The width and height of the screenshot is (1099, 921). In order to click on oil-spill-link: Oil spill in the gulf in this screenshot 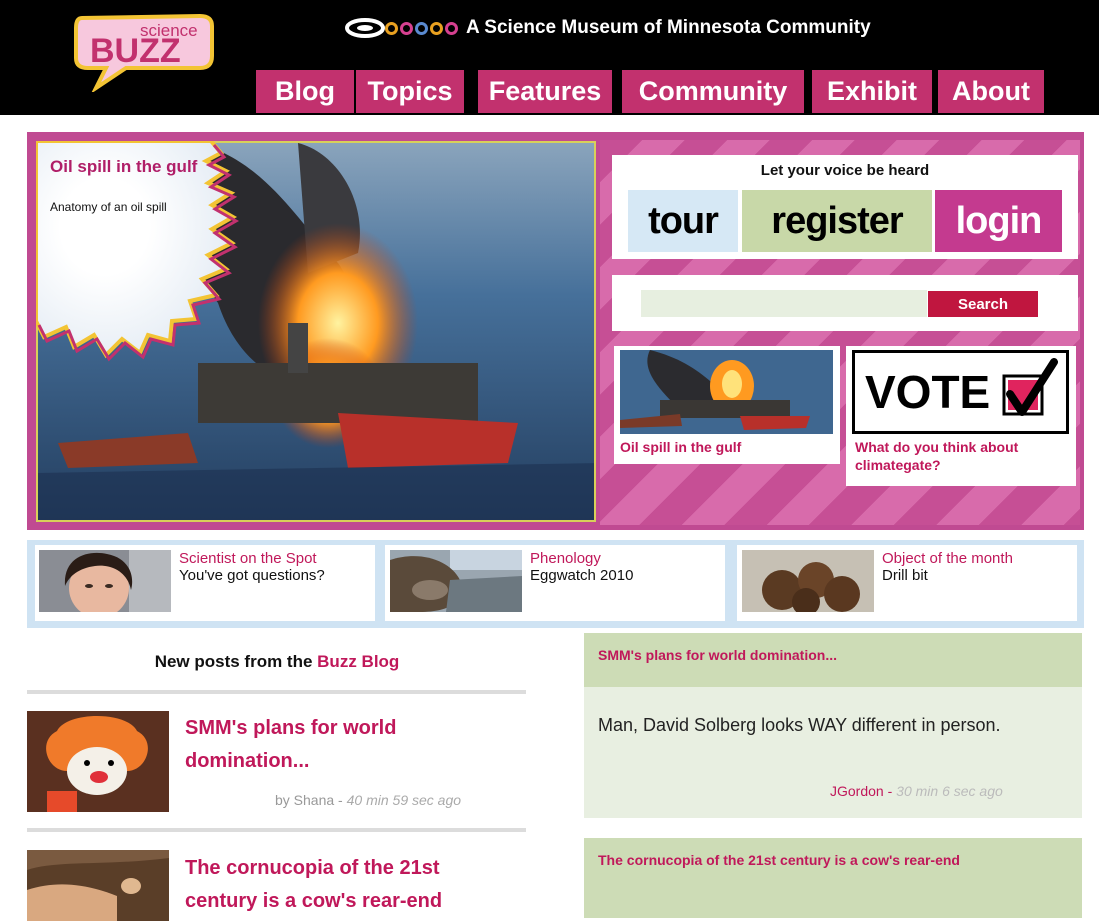, I will do `click(680, 447)`.